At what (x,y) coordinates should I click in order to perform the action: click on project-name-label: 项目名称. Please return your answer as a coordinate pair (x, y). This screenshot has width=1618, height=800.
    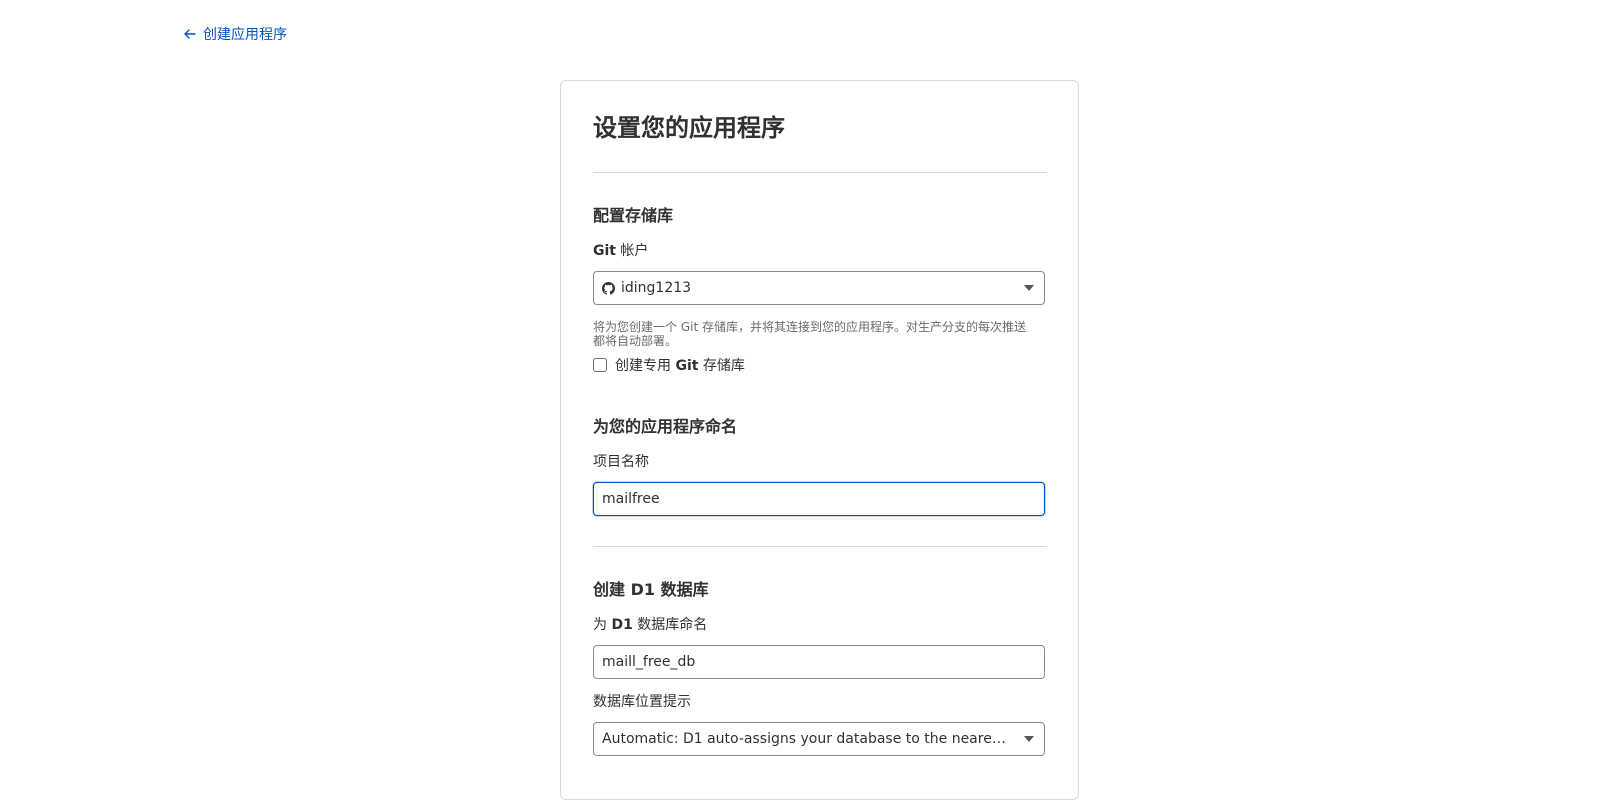
    Looking at the image, I should click on (621, 462).